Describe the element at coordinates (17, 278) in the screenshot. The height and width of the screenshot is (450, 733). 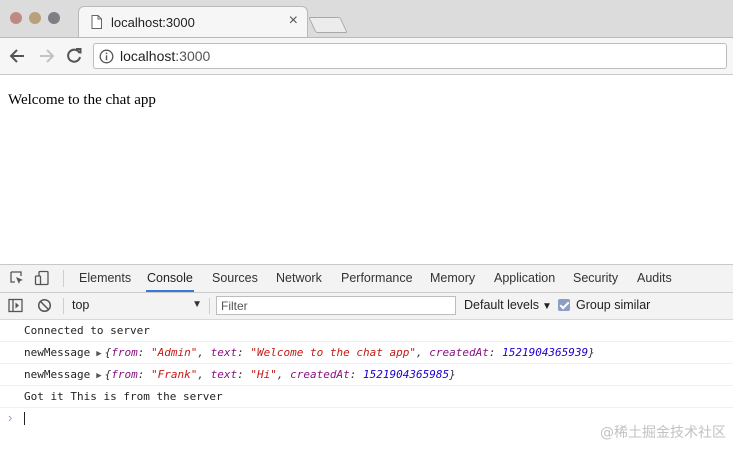
I see `inspect-element-icon` at that location.